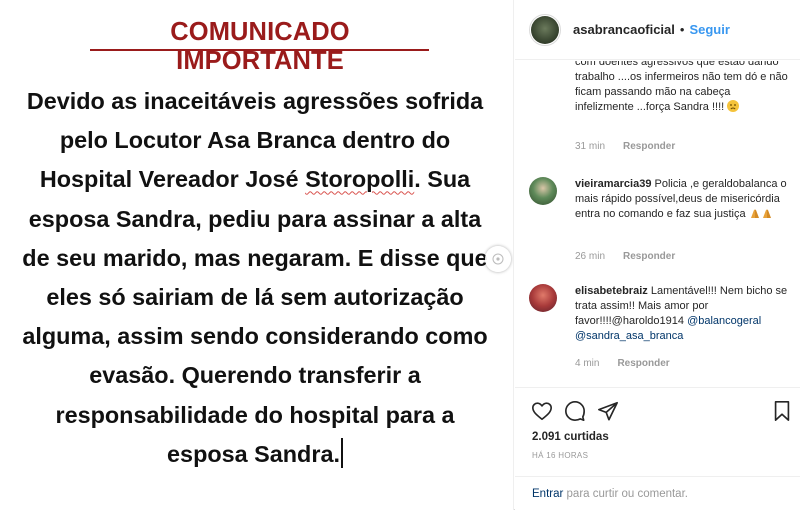 The image size is (800, 510). I want to click on login-link: Entrar, so click(547, 494).